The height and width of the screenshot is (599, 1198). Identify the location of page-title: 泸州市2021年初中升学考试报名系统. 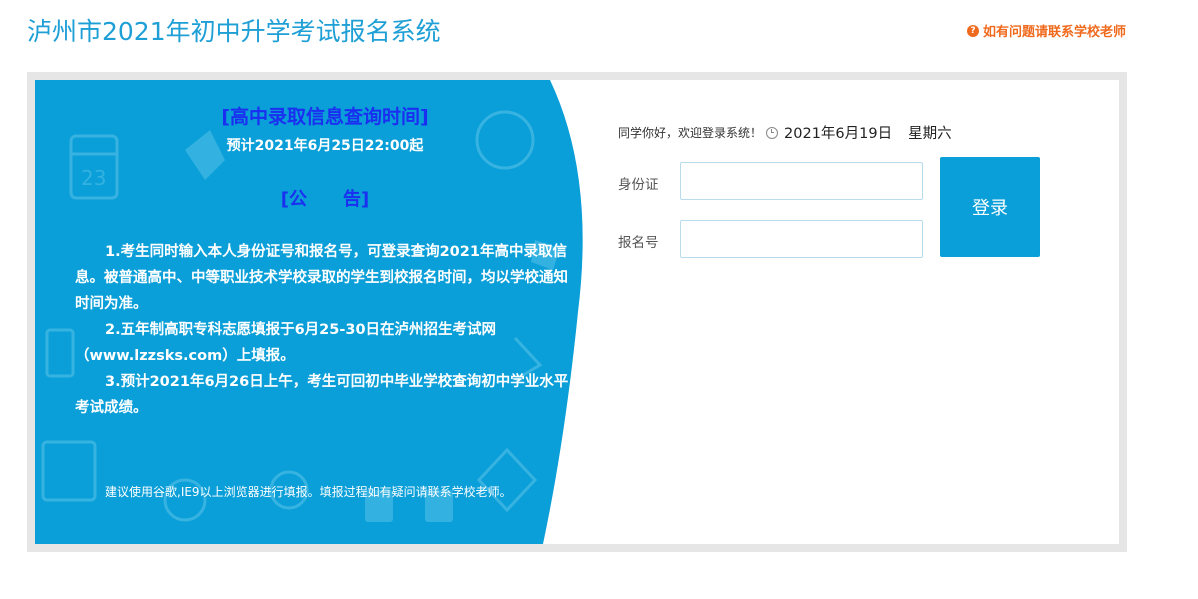
(234, 31).